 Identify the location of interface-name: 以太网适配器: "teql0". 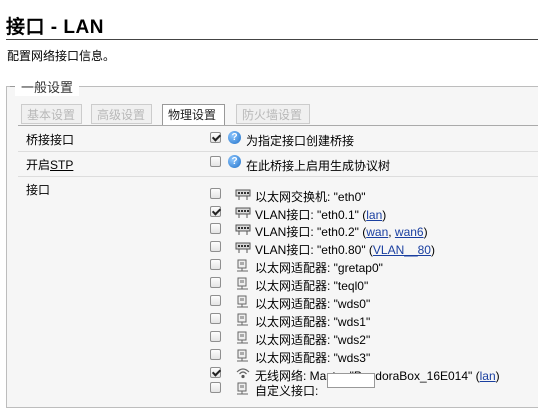
(312, 286).